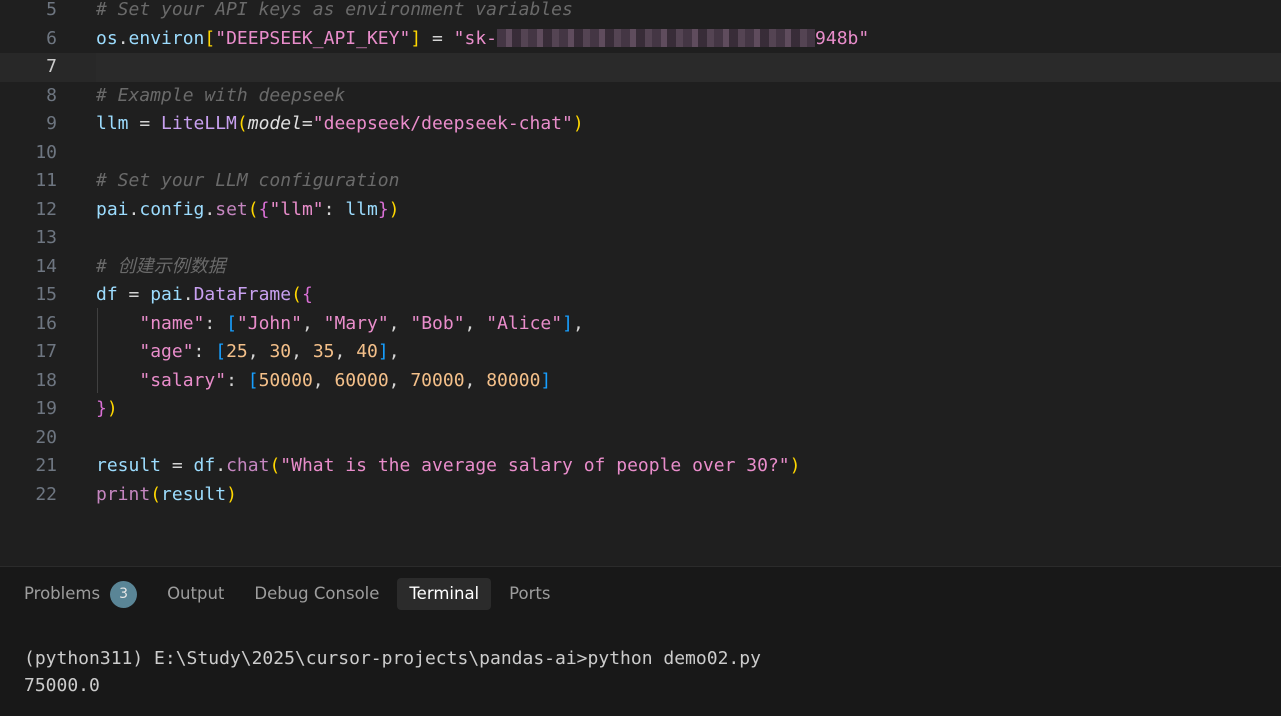  I want to click on code-token: model, so click(274, 123).